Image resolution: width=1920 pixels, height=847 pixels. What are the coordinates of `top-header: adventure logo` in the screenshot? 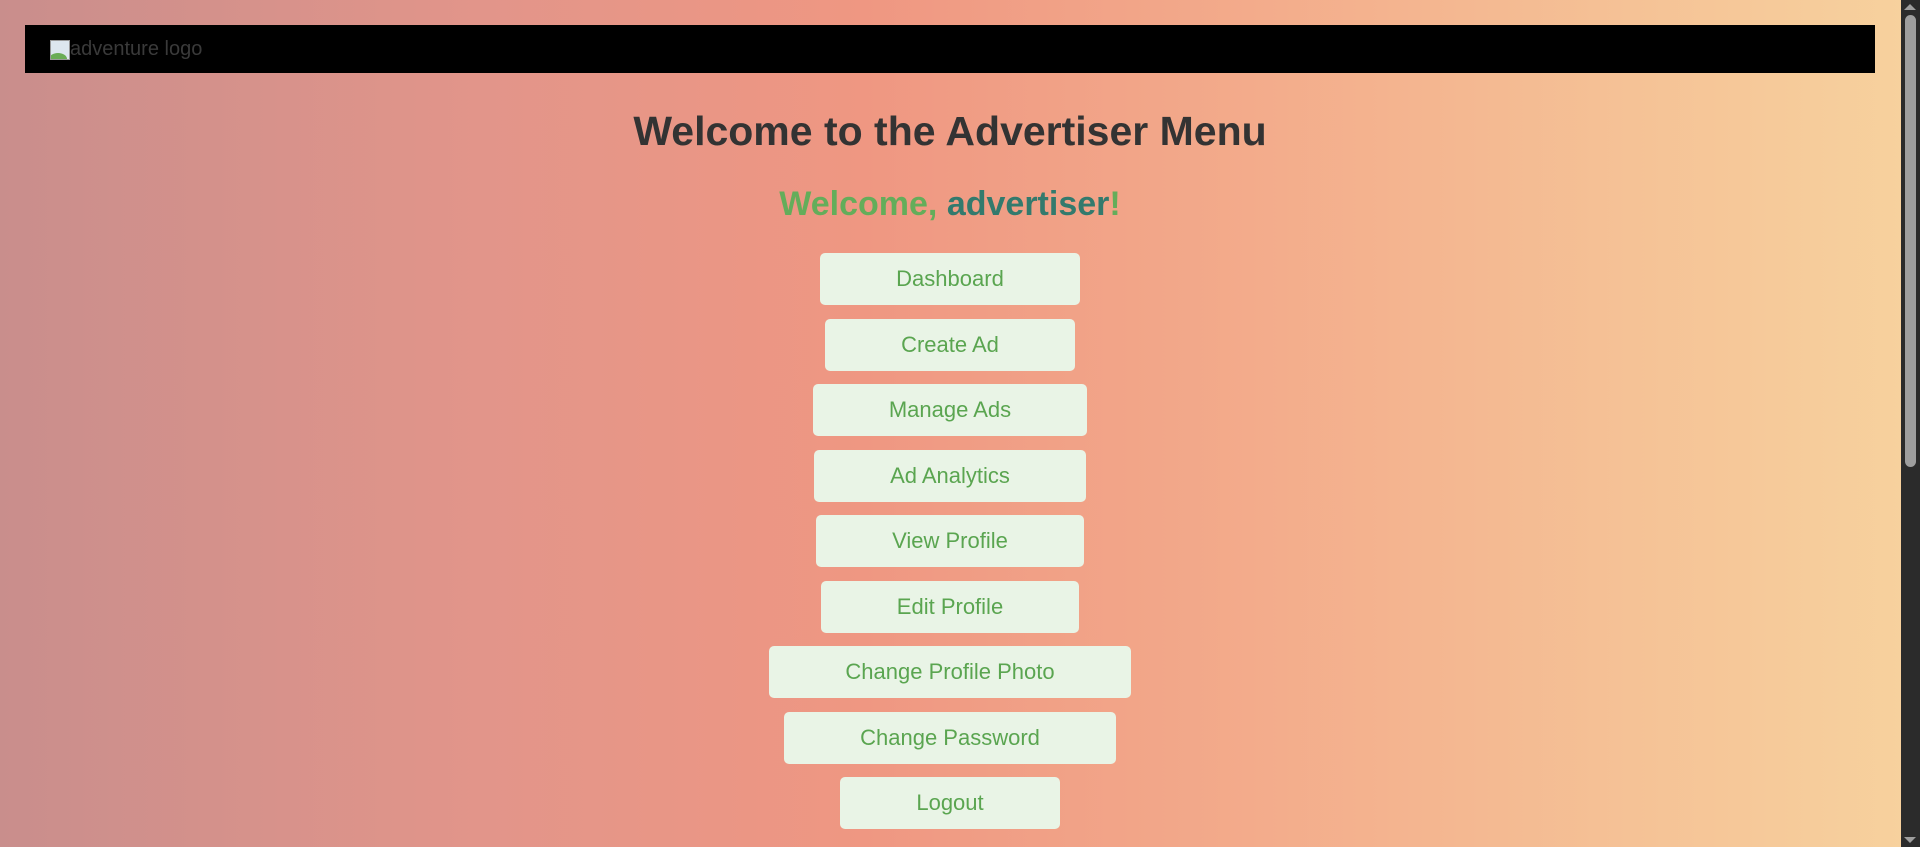 It's located at (950, 49).